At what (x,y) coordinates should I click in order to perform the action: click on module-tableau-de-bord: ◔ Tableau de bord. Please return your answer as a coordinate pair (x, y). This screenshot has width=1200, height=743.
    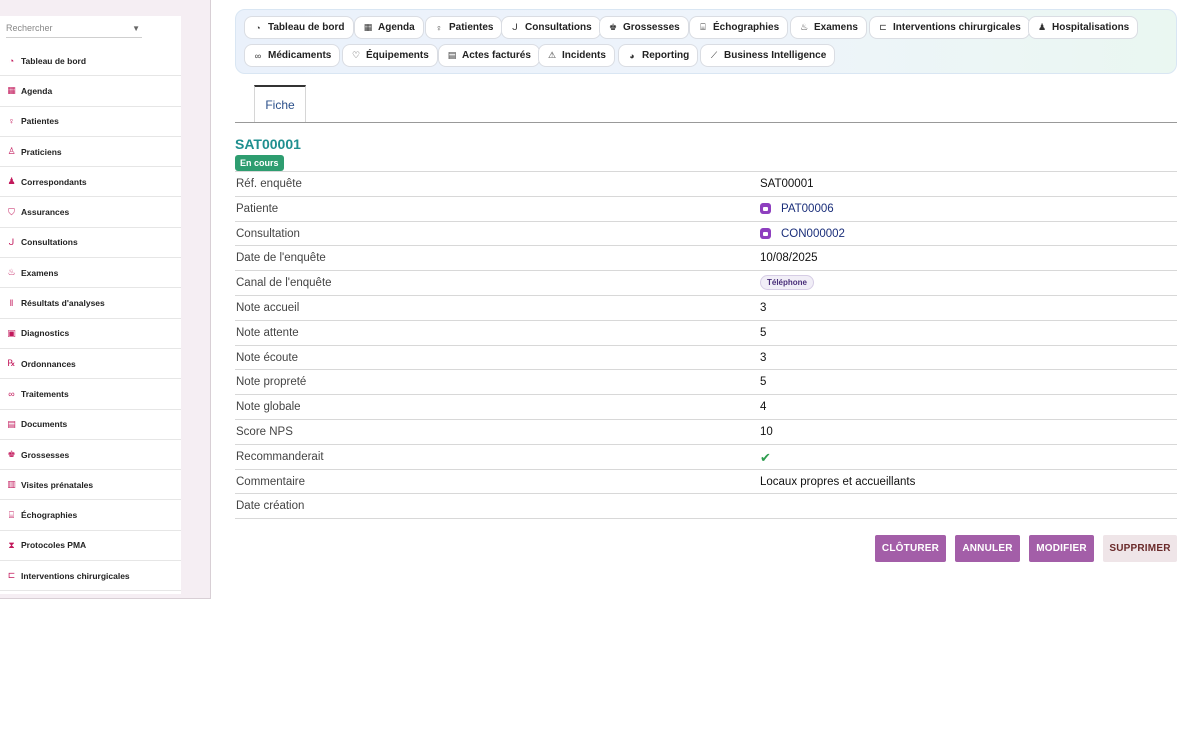
    Looking at the image, I should click on (299, 27).